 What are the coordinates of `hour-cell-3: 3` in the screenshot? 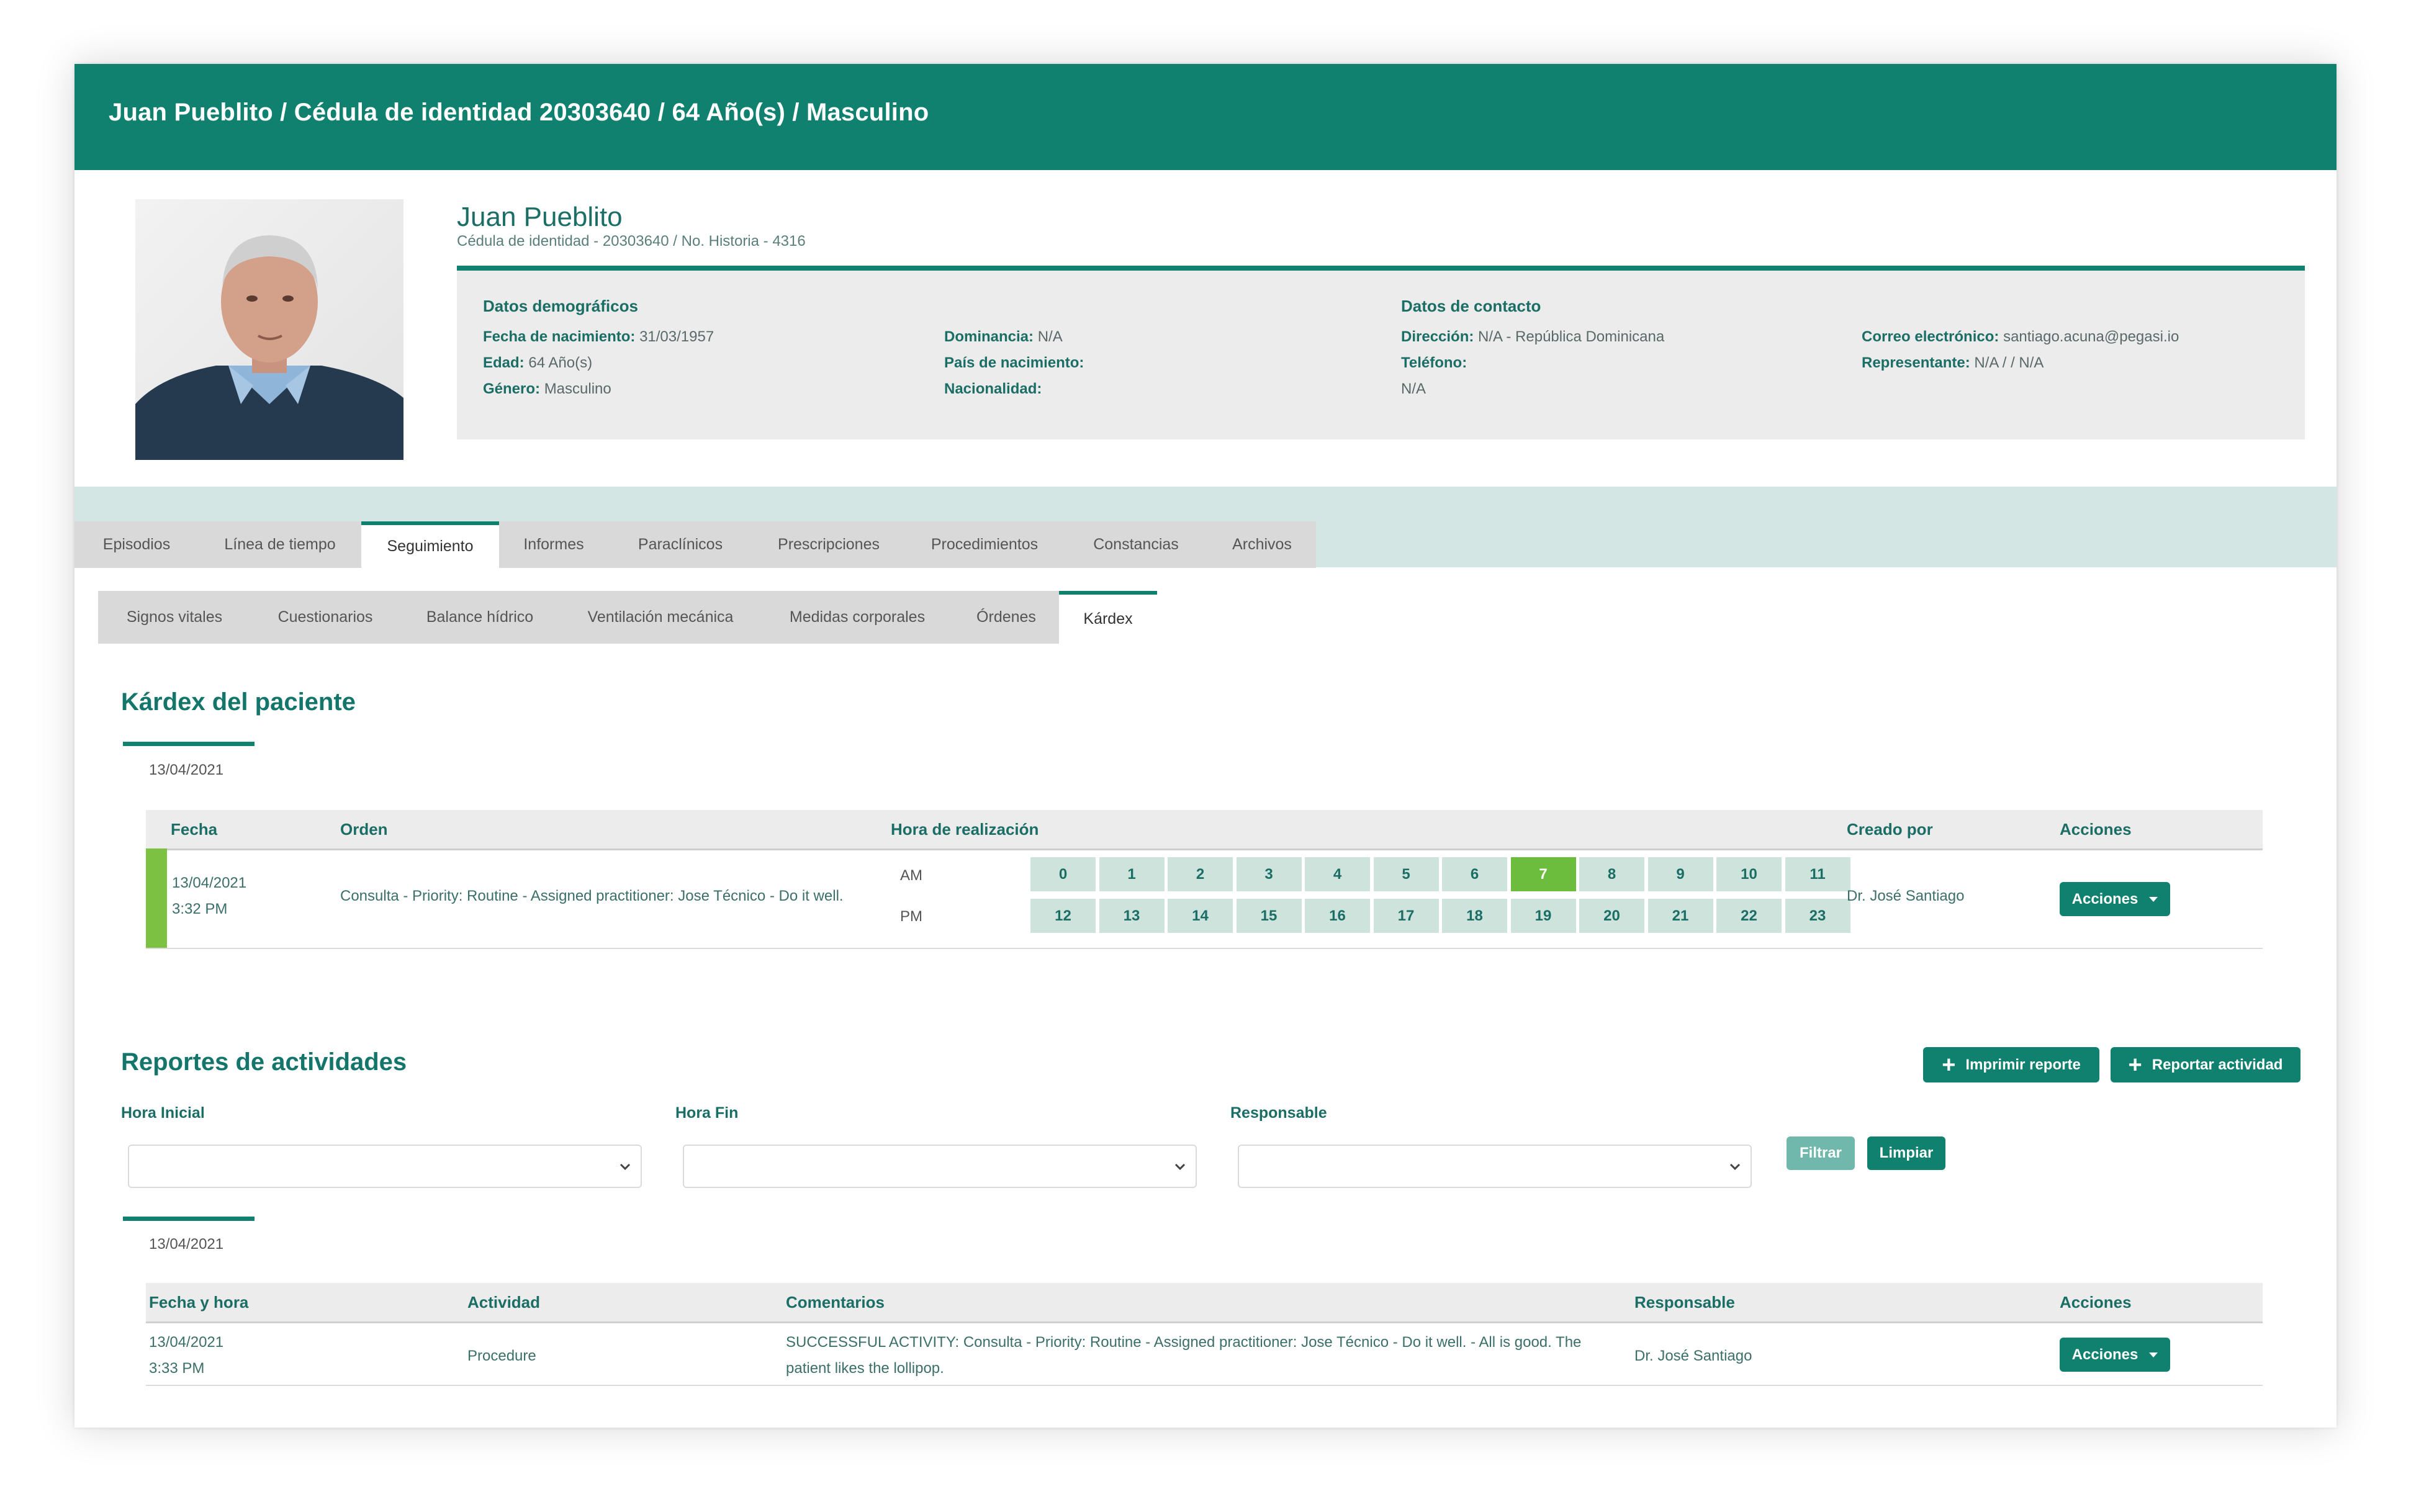 It's located at (1269, 874).